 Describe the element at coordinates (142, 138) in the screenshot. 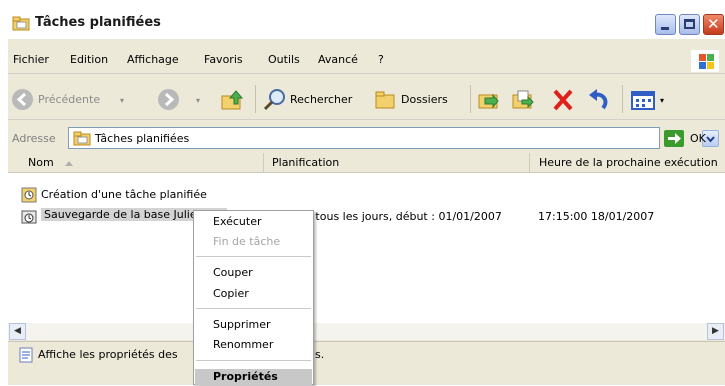

I see `address-value: Tâches planifiées` at that location.